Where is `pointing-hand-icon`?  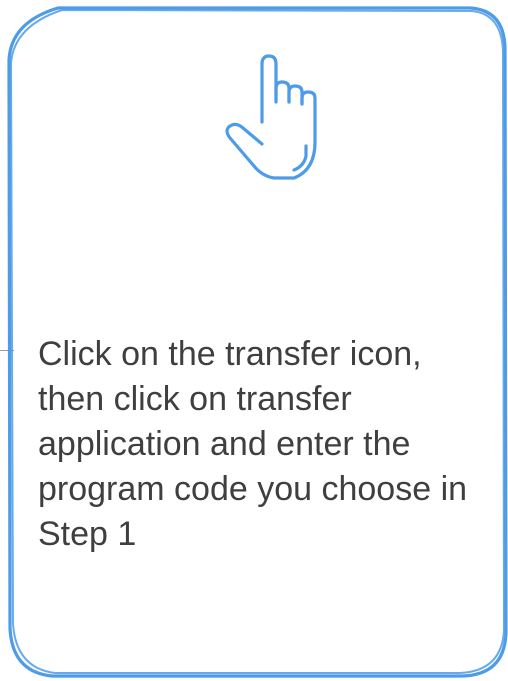 pointing-hand-icon is located at coordinates (271, 117).